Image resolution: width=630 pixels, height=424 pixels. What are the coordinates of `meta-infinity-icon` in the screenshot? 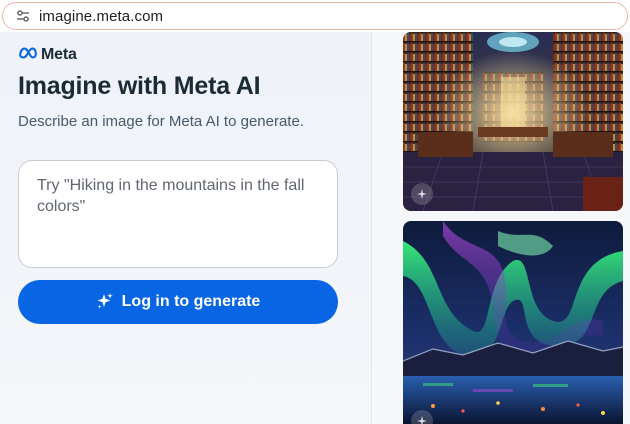 It's located at (28, 55).